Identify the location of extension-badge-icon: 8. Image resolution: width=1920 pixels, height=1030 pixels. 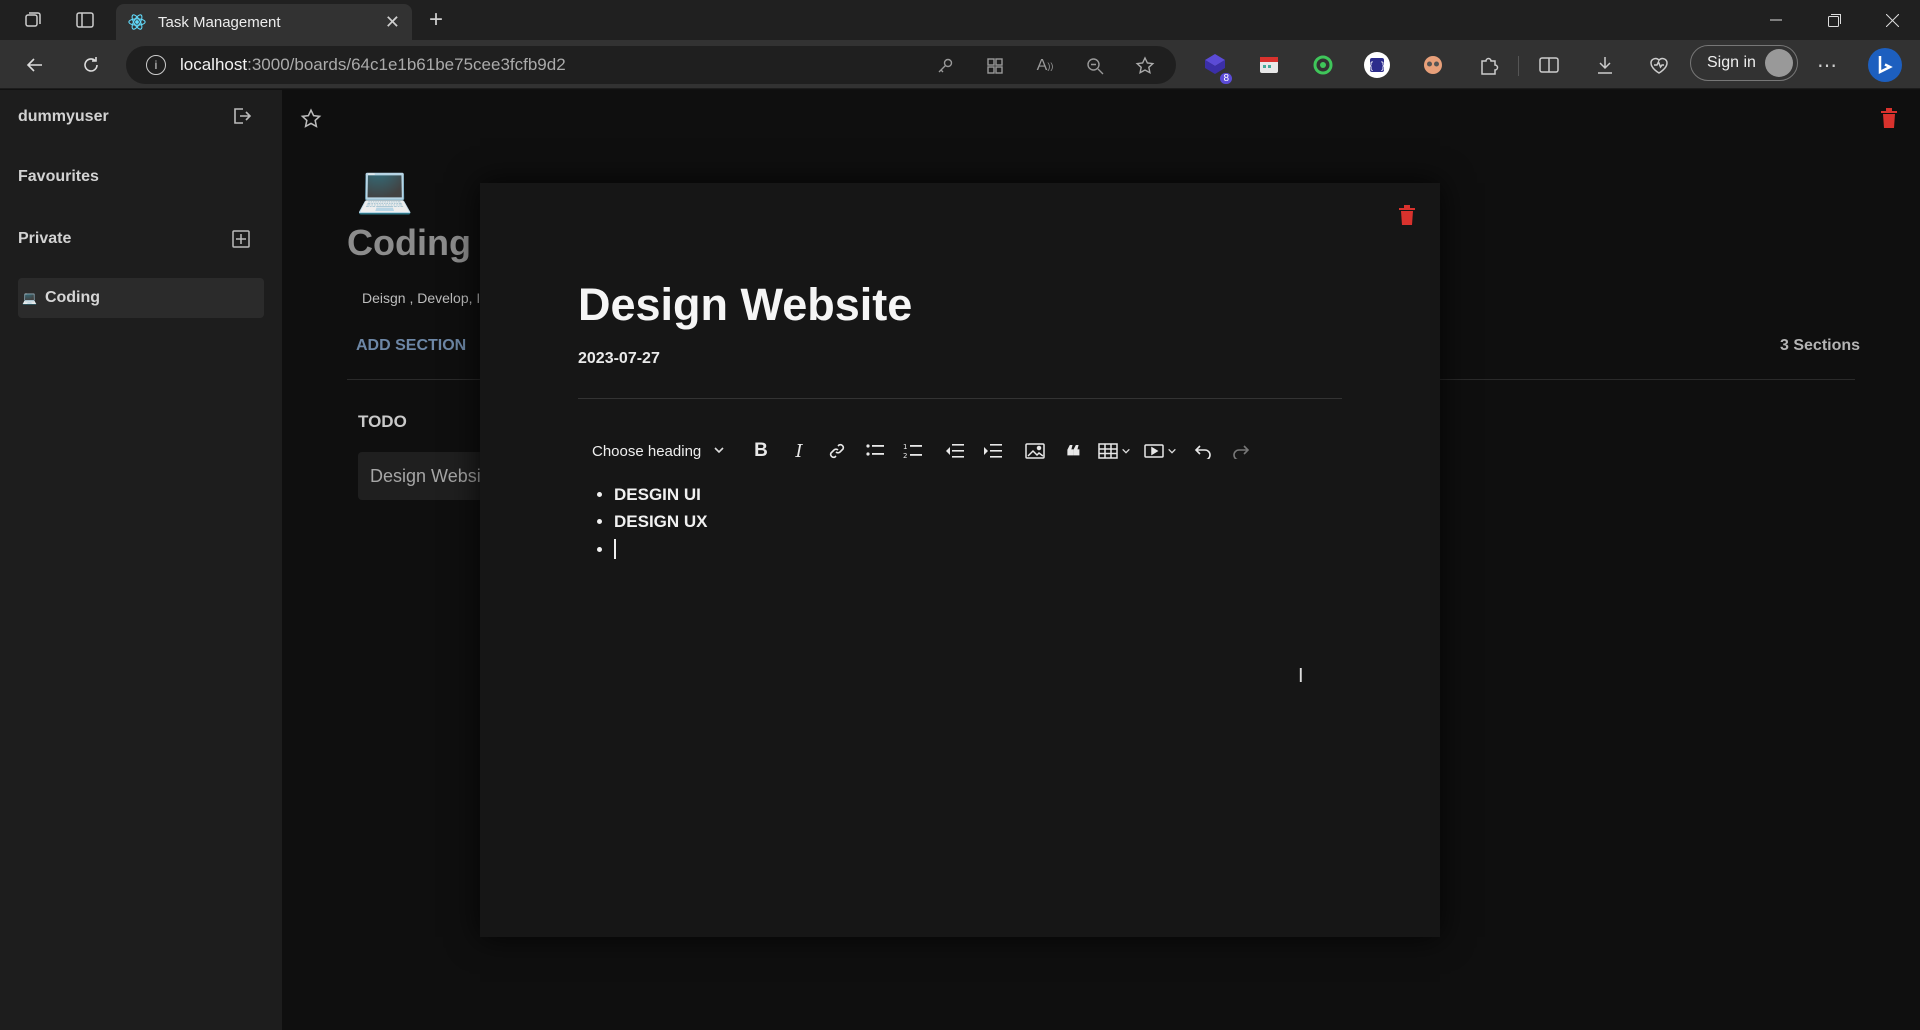
(1216, 67).